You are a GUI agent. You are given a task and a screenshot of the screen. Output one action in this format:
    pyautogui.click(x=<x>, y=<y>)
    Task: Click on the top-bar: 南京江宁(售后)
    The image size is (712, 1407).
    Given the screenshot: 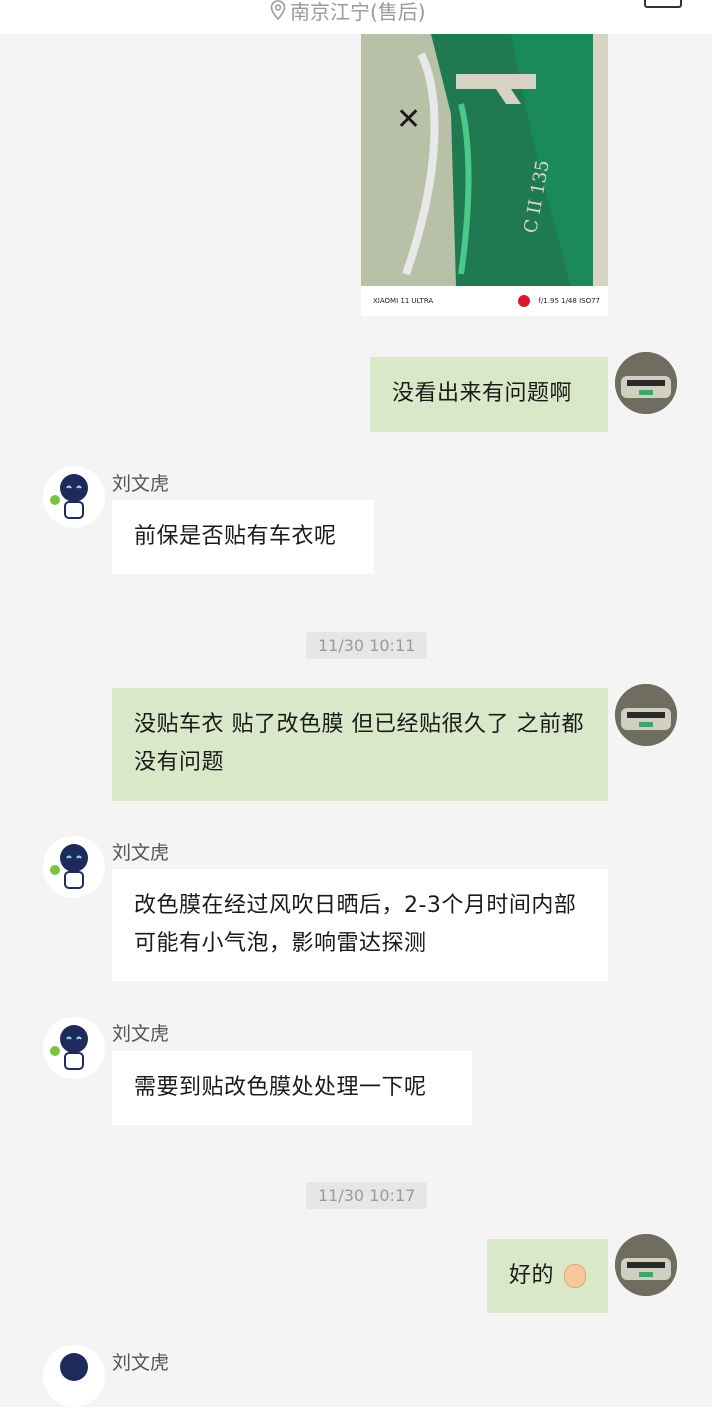 What is the action you would take?
    pyautogui.click(x=356, y=17)
    